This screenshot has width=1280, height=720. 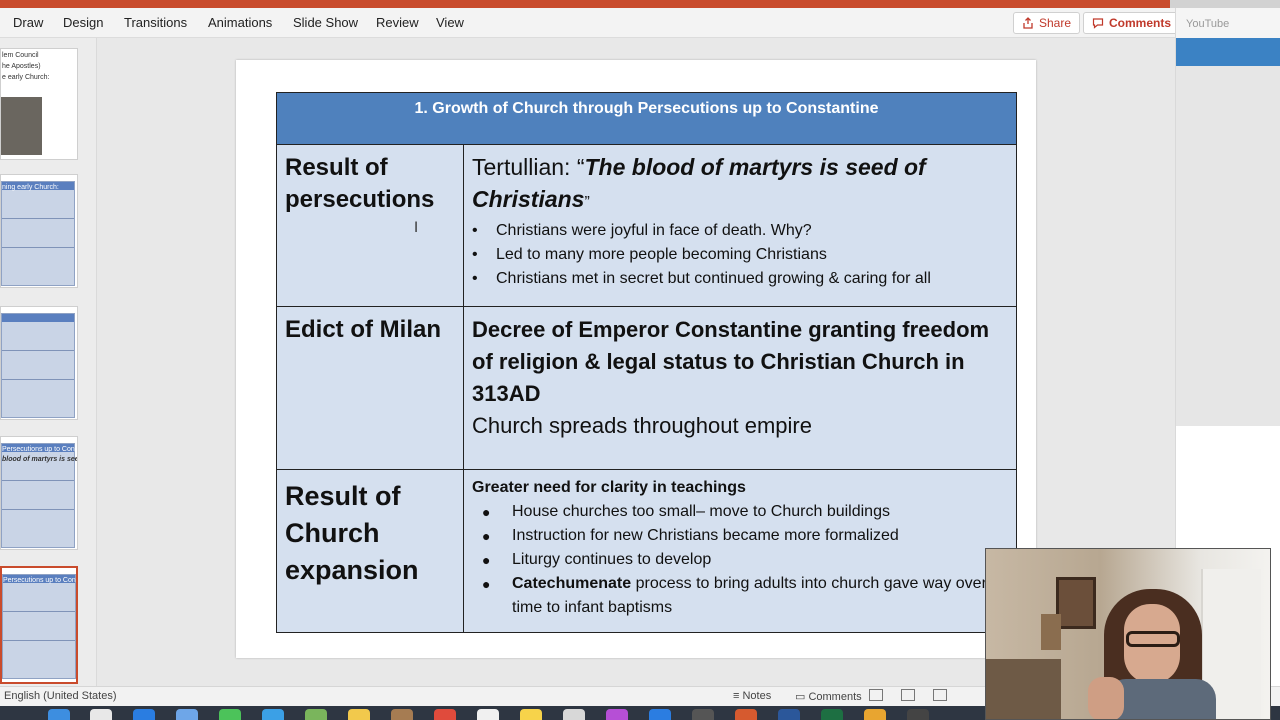 I want to click on thumb-text: lem Council, so click(x=20, y=55).